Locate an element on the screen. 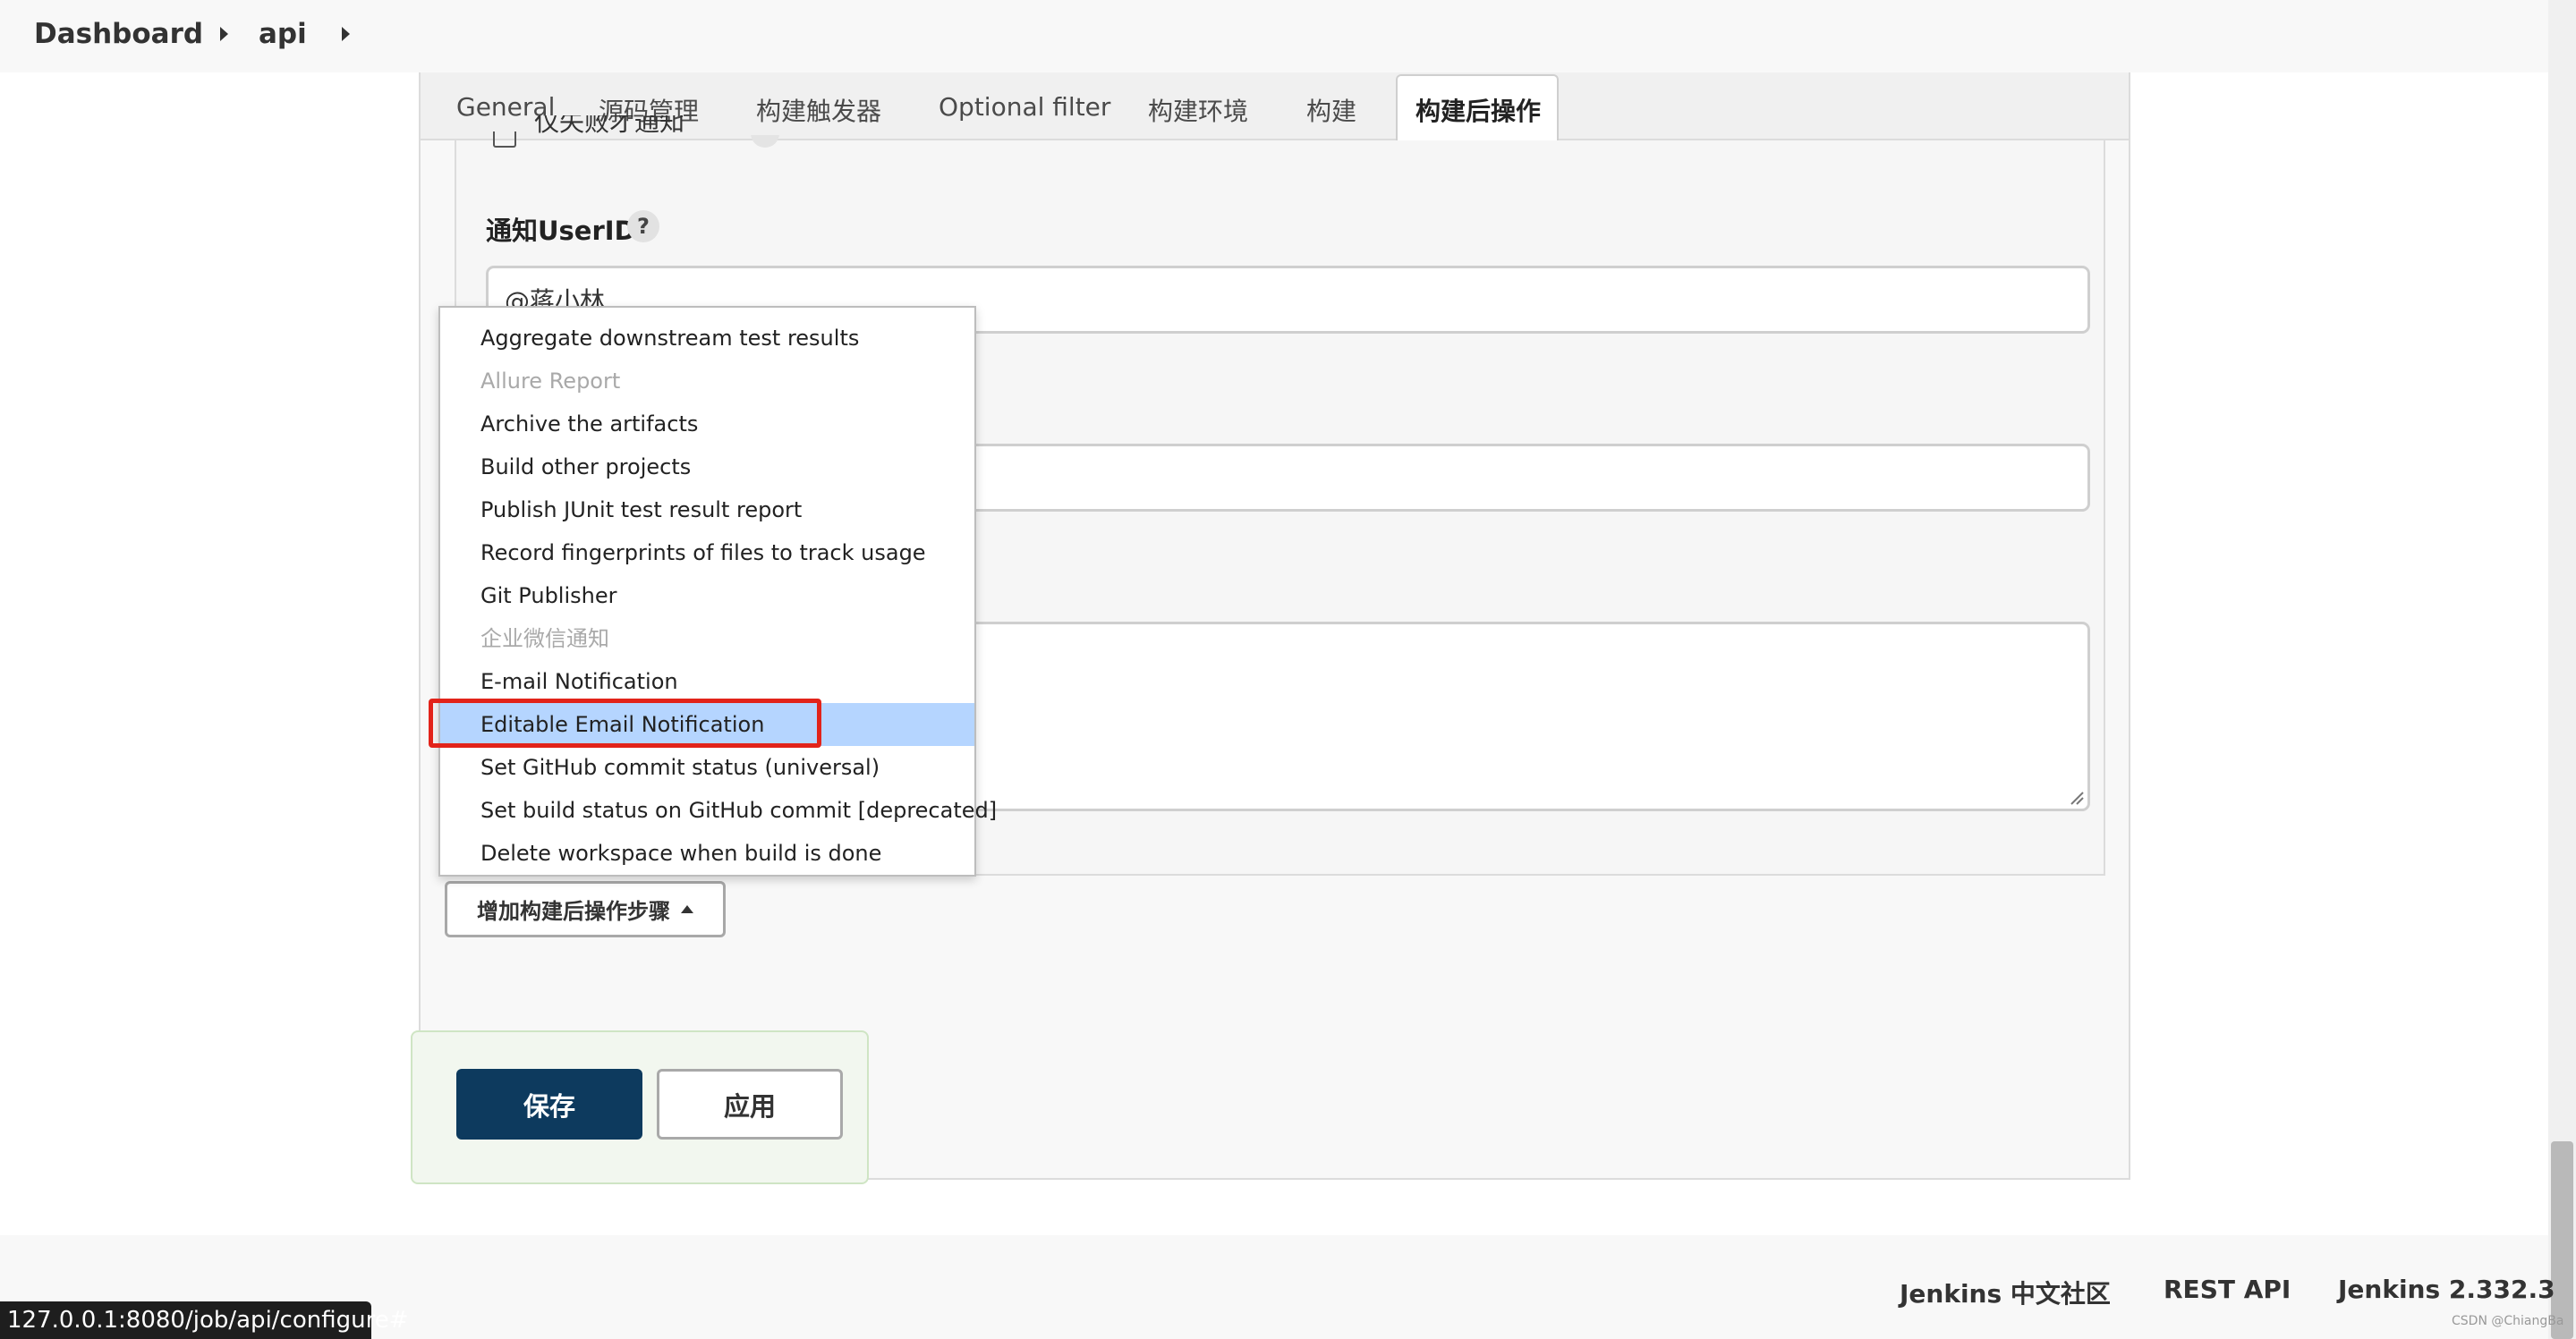 The width and height of the screenshot is (2576, 1339). tab-build-triggers: 构建触发器 is located at coordinates (818, 110).